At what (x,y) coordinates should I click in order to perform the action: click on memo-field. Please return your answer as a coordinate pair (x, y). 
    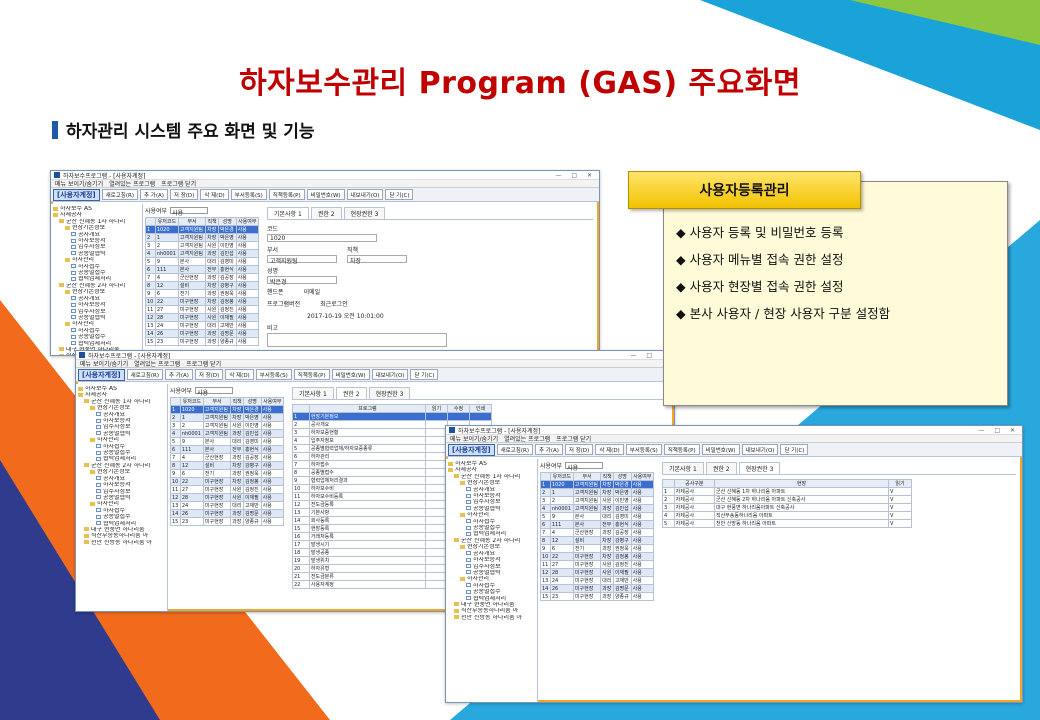
    Looking at the image, I should click on (357, 340).